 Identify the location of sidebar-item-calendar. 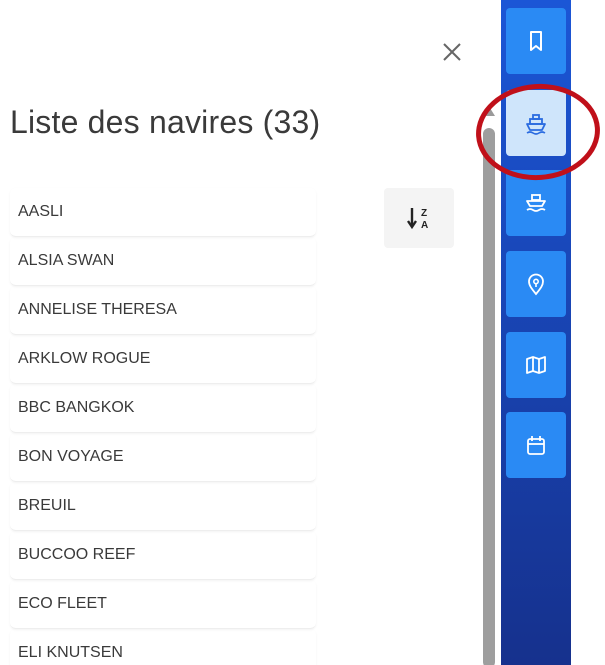
(536, 445).